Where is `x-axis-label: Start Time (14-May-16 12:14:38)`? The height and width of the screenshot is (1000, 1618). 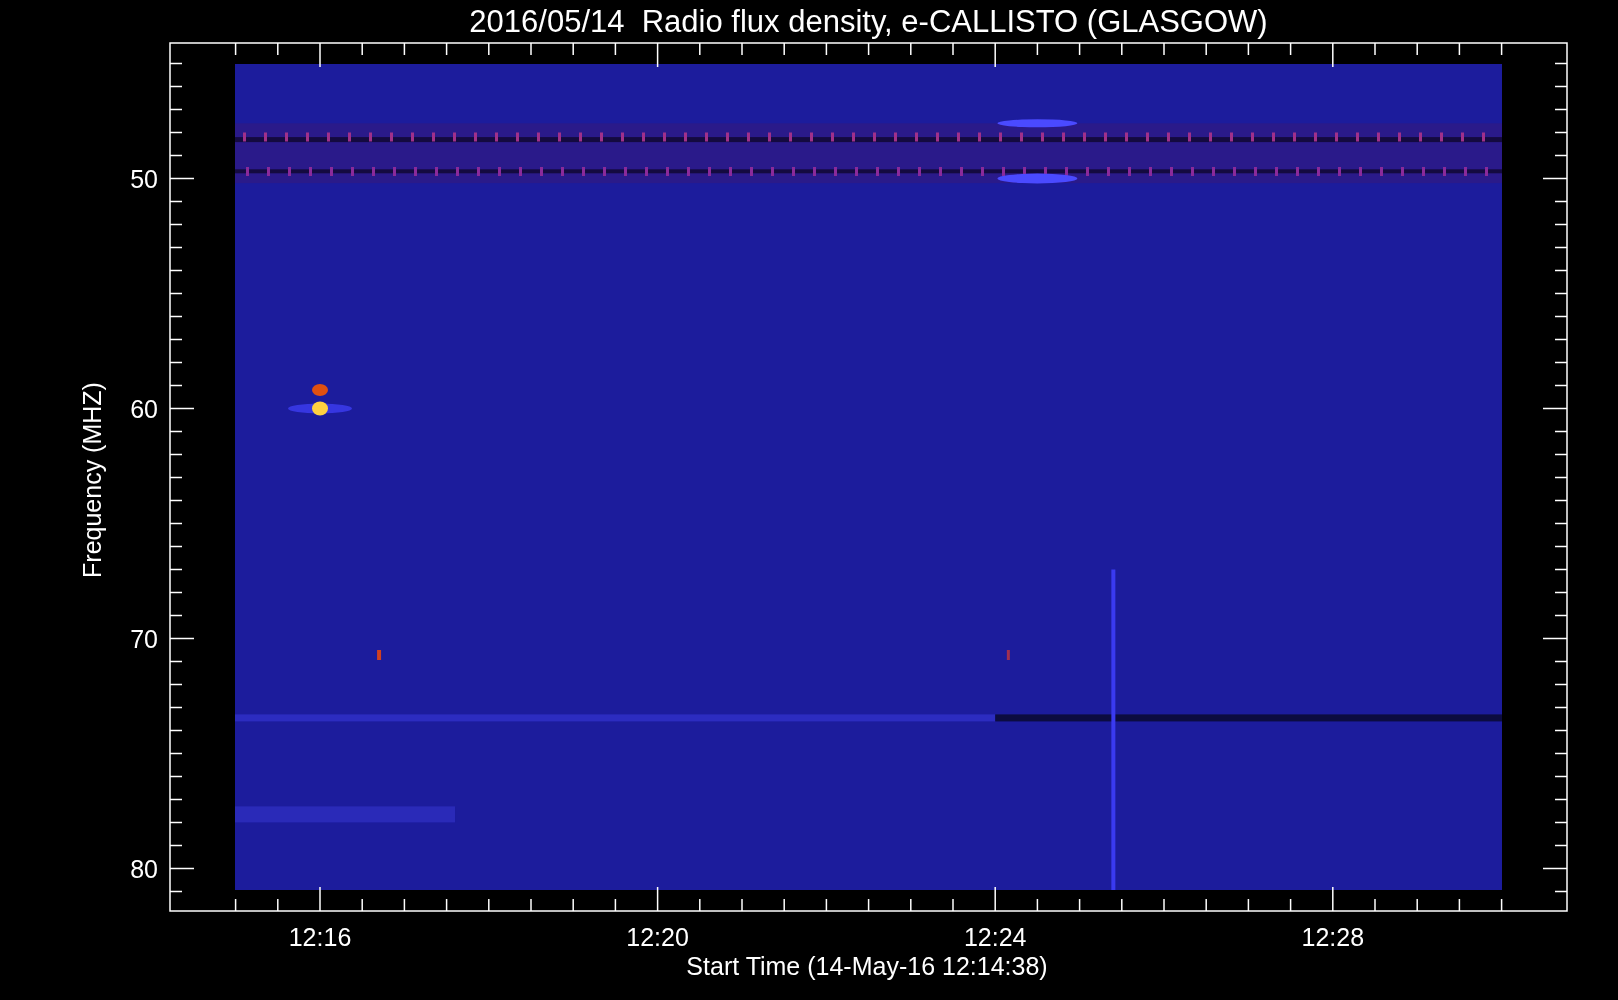 x-axis-label: Start Time (14-May-16 12:14:38) is located at coordinates (867, 966).